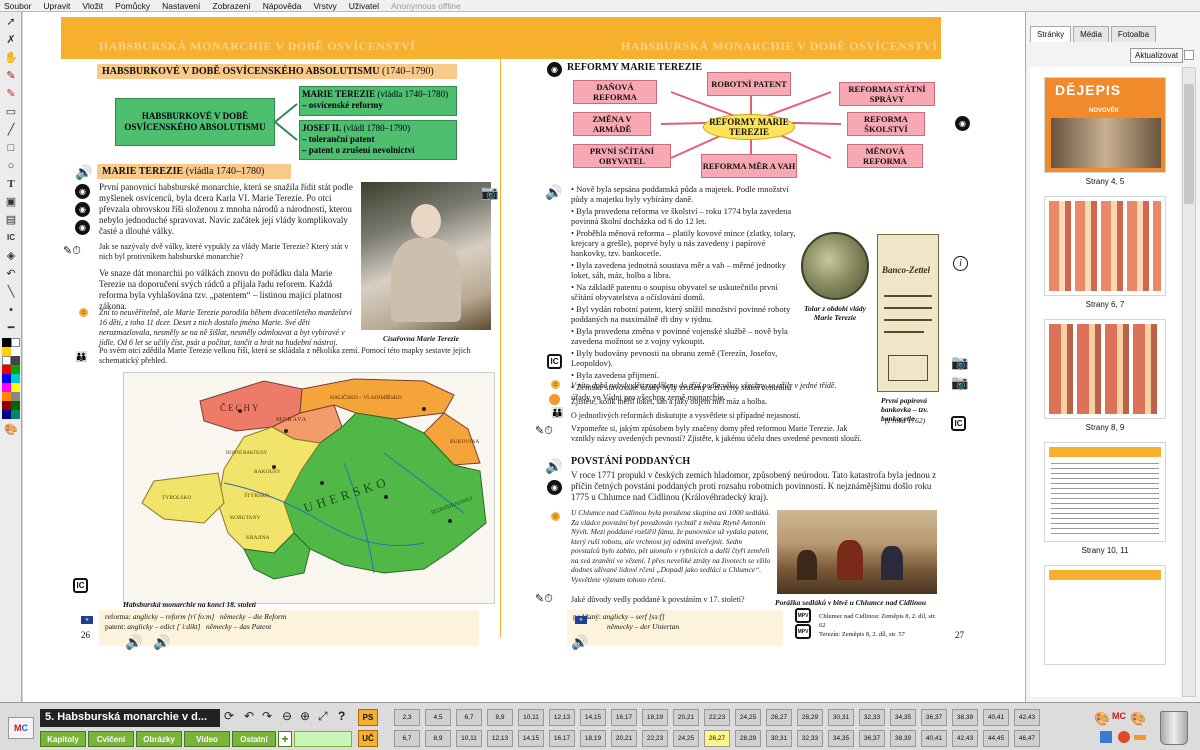 This screenshot has width=1200, height=750. Describe the element at coordinates (1189, 55) in the screenshot. I see `panel-settings-icon` at that location.